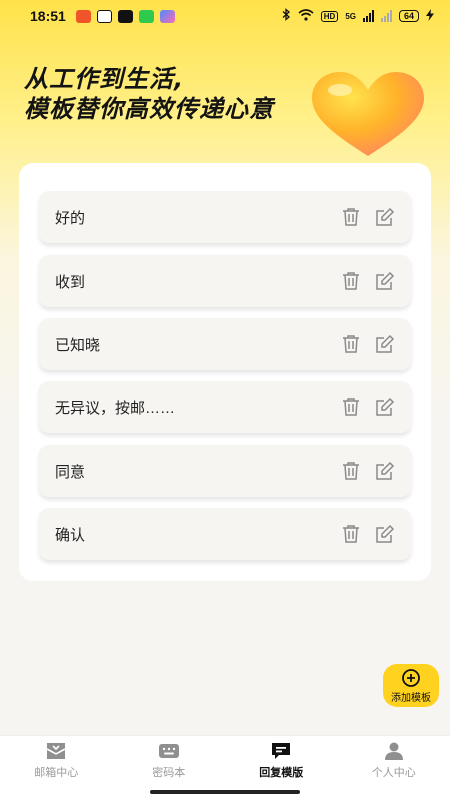 The image size is (450, 800). What do you see at coordinates (368, 114) in the screenshot?
I see `heart-icon` at bounding box center [368, 114].